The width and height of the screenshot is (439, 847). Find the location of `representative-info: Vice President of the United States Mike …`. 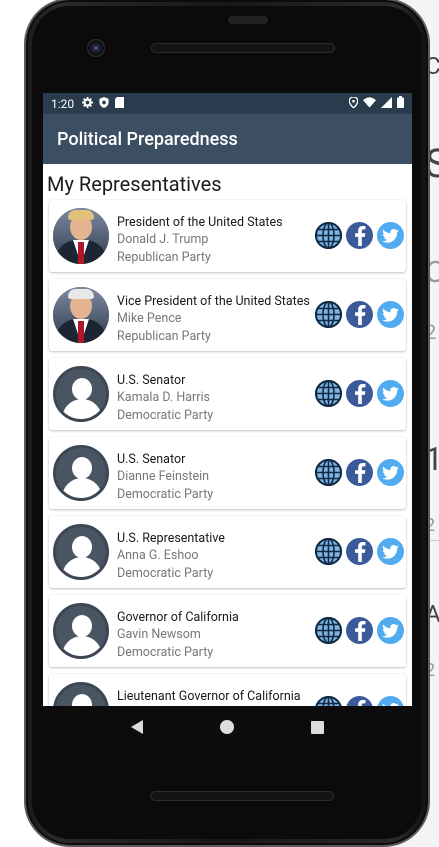

representative-info: Vice President of the United States Mike … is located at coordinates (216, 319).